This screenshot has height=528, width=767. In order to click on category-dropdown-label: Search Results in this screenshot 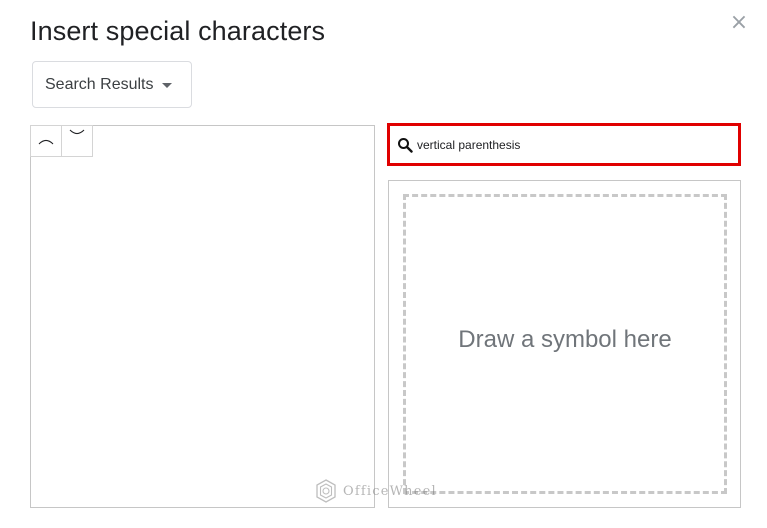, I will do `click(99, 84)`.